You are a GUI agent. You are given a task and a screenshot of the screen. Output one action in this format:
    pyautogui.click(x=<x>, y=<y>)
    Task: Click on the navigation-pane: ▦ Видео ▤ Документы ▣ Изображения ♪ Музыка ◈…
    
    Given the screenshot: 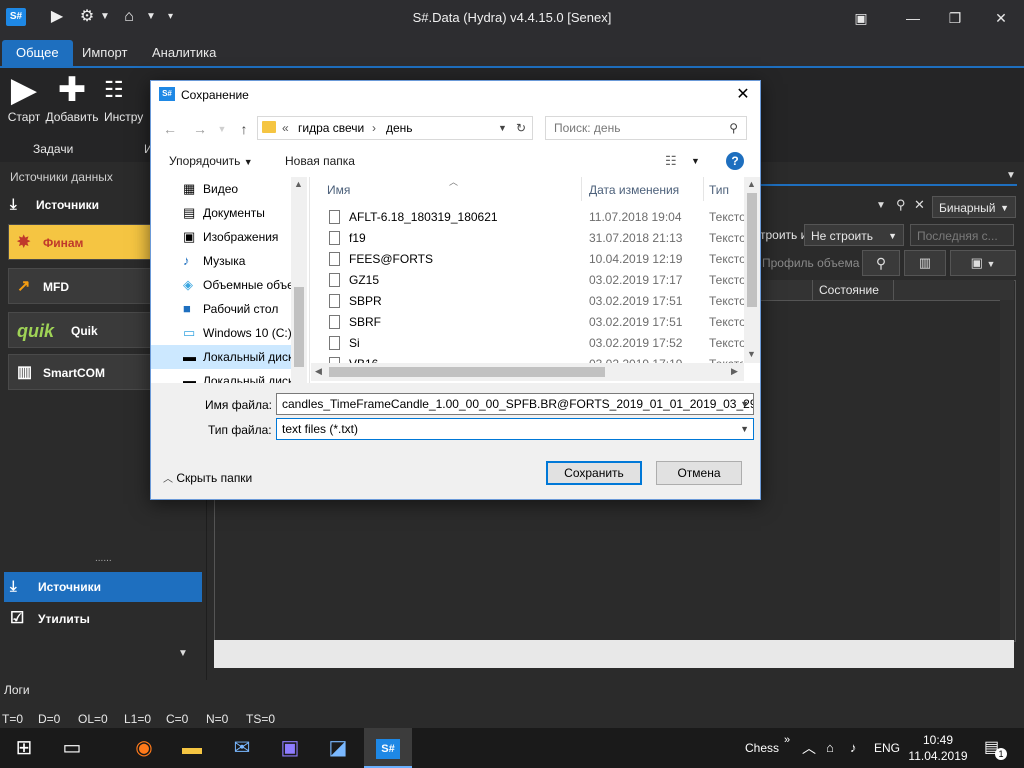 What is the action you would take?
    pyautogui.click(x=230, y=280)
    